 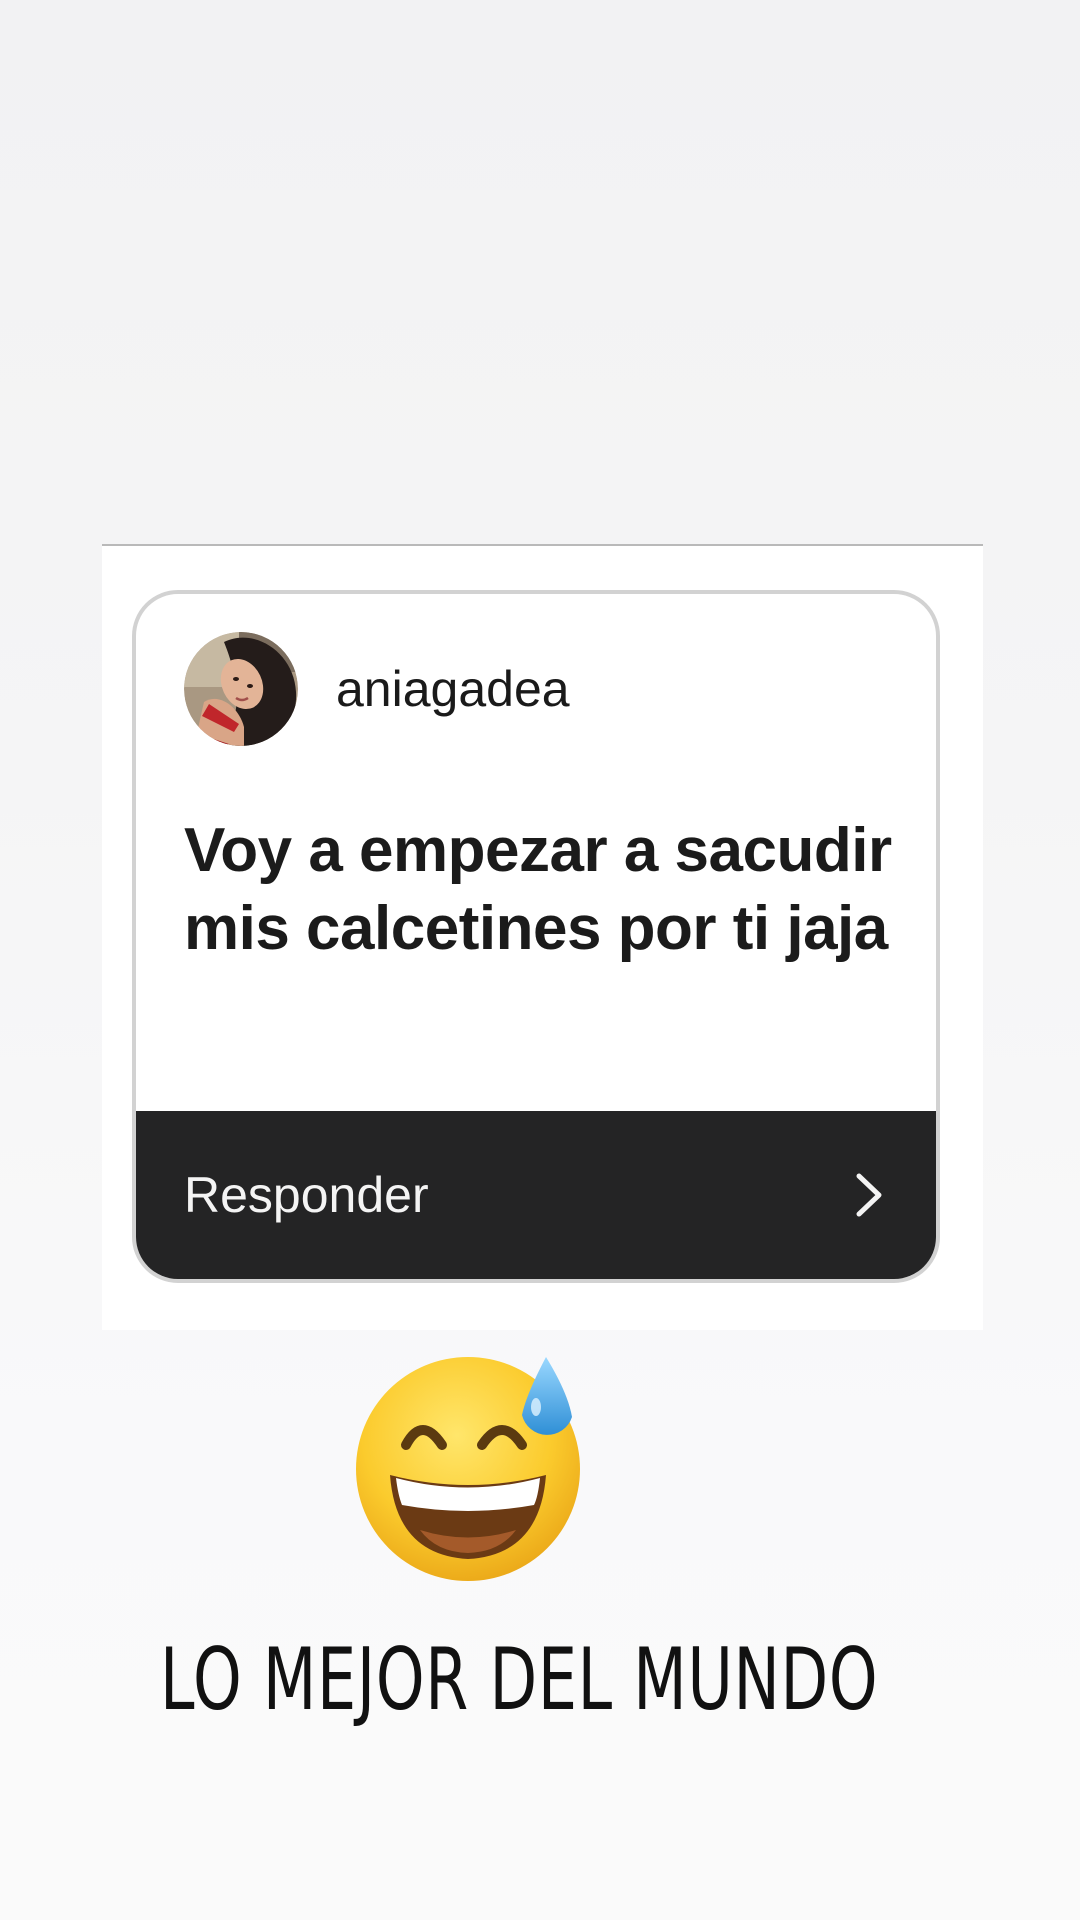 What do you see at coordinates (869, 1195) in the screenshot?
I see `chevron-right-icon` at bounding box center [869, 1195].